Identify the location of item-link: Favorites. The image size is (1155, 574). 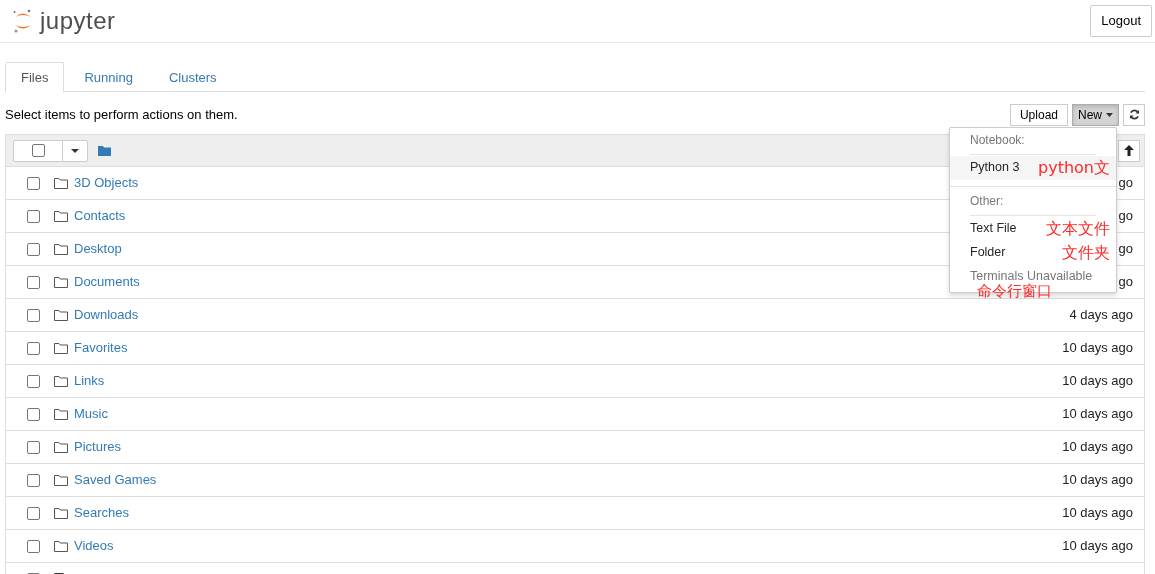
(101, 348).